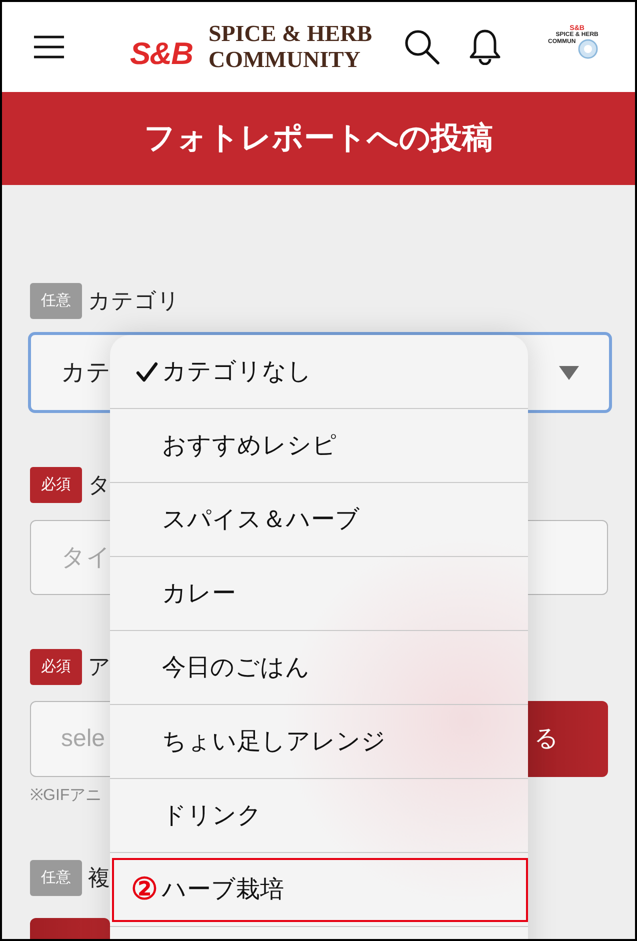  I want to click on dropdown-option: ドリンク, so click(319, 816).